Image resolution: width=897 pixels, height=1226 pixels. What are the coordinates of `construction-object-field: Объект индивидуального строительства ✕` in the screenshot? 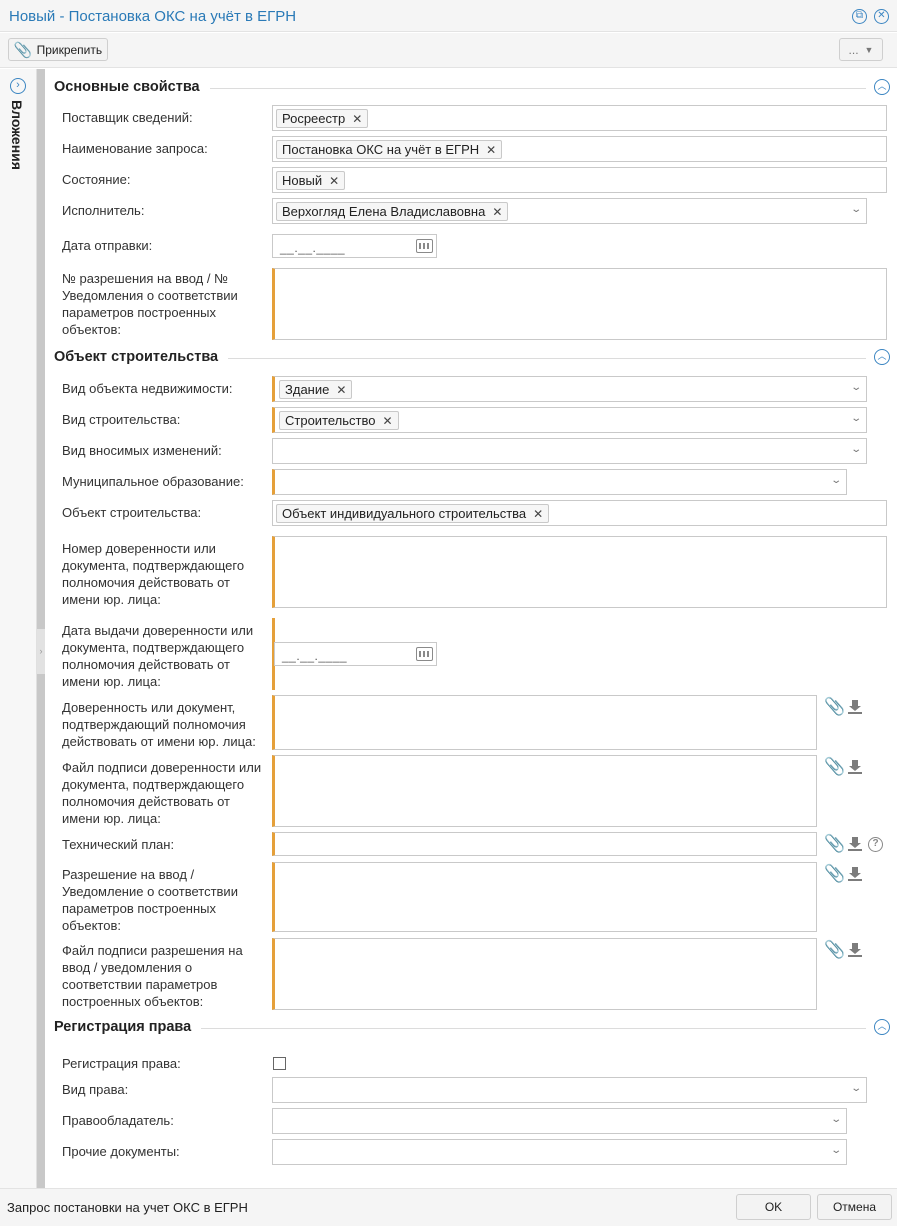 It's located at (579, 513).